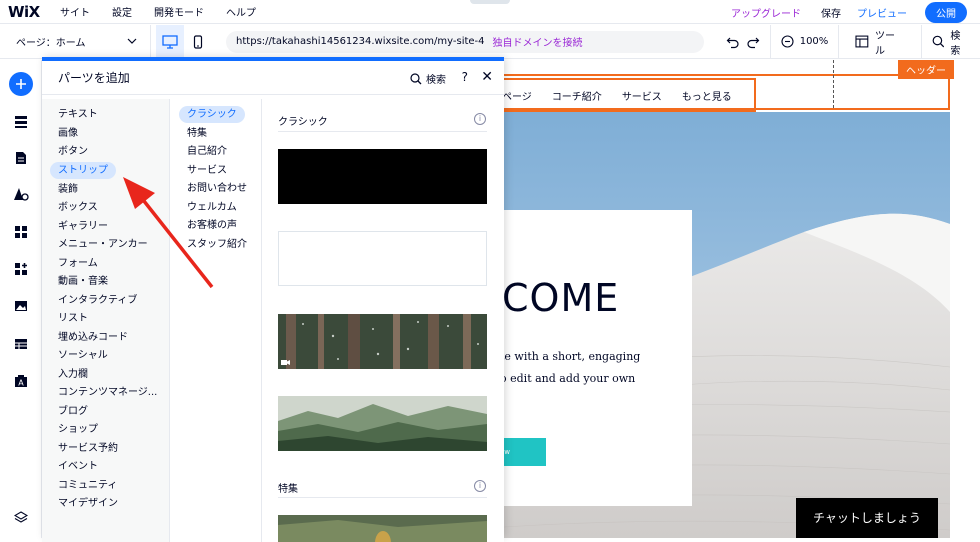  I want to click on subcategory-item: 特集, so click(197, 133).